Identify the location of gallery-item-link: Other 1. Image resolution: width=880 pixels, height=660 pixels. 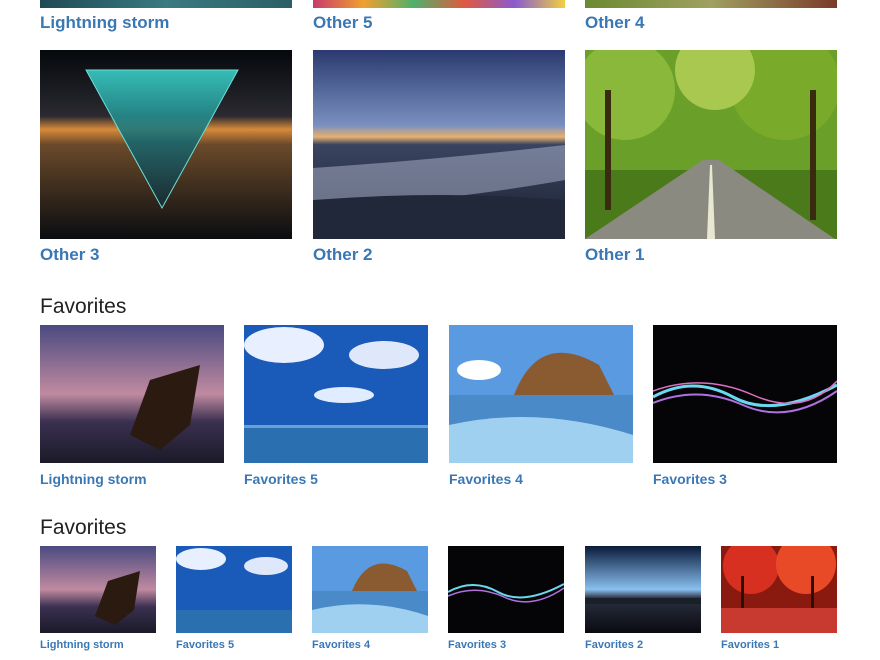
(711, 255).